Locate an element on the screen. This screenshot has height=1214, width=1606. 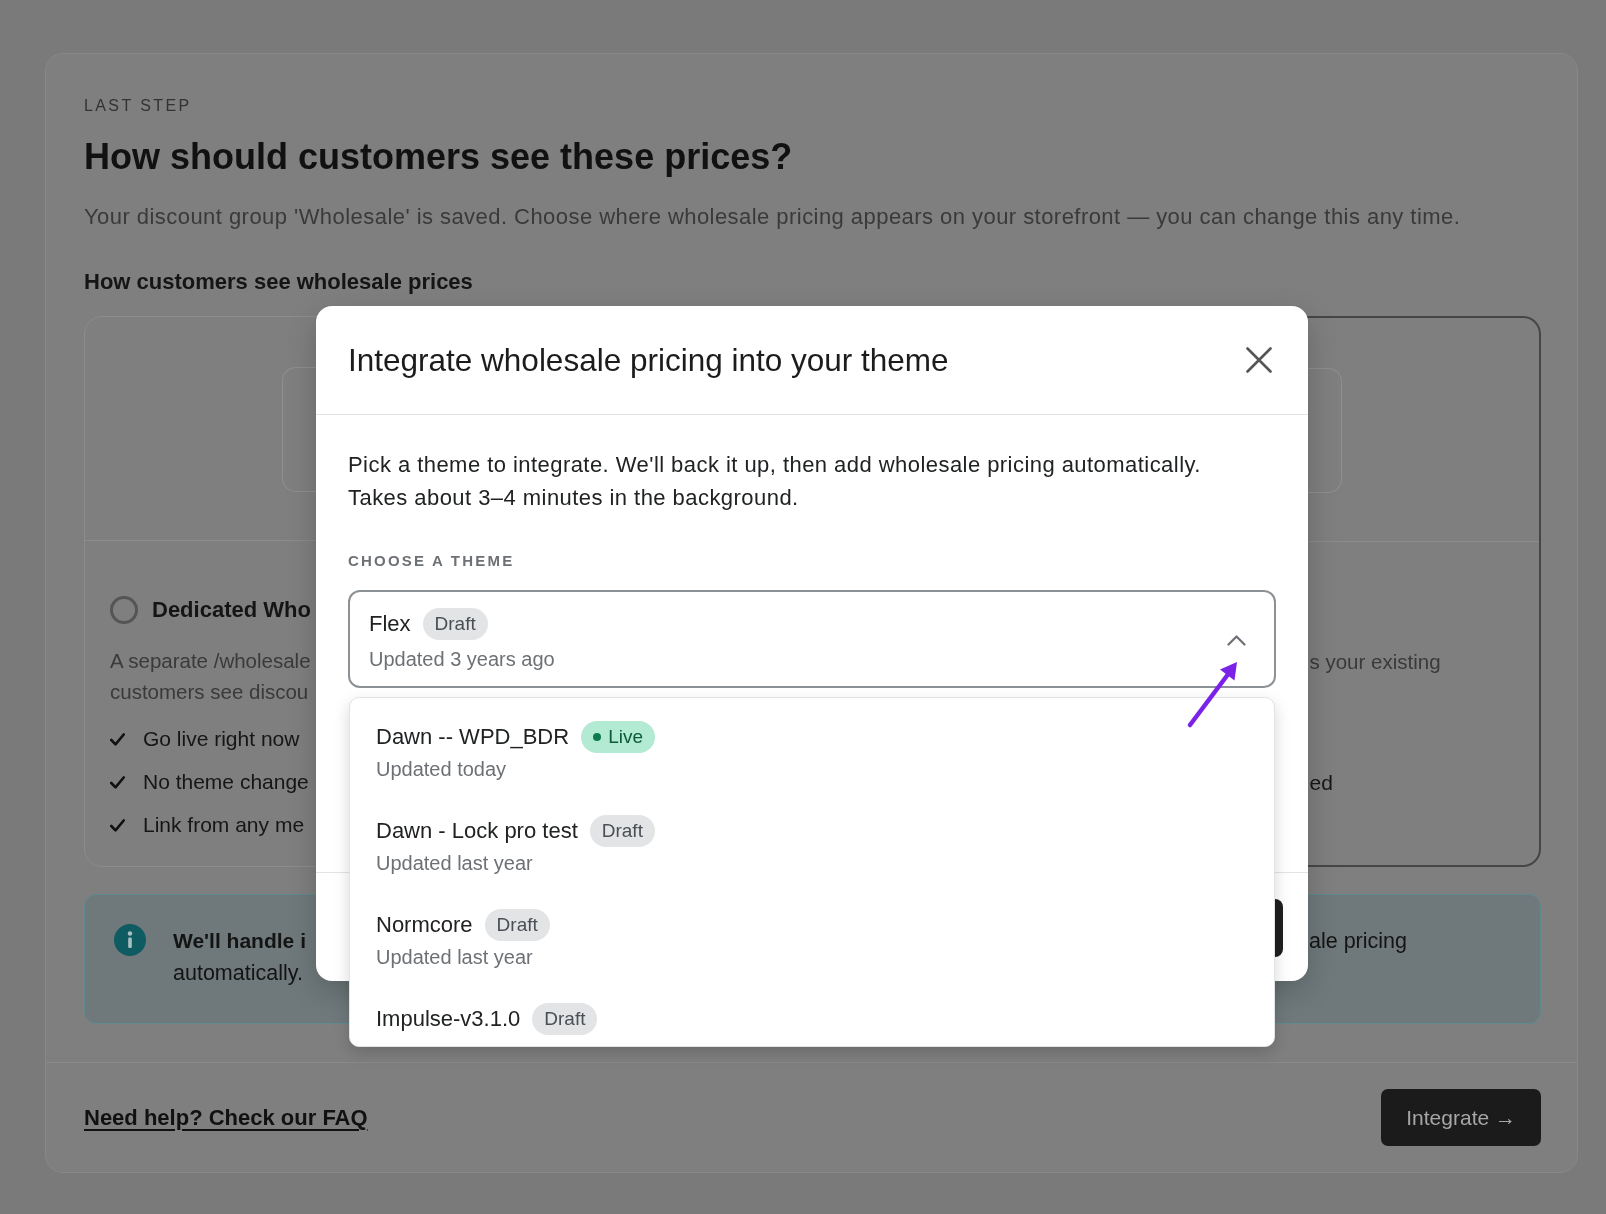
updated-text: Updated today is located at coordinates (441, 769).